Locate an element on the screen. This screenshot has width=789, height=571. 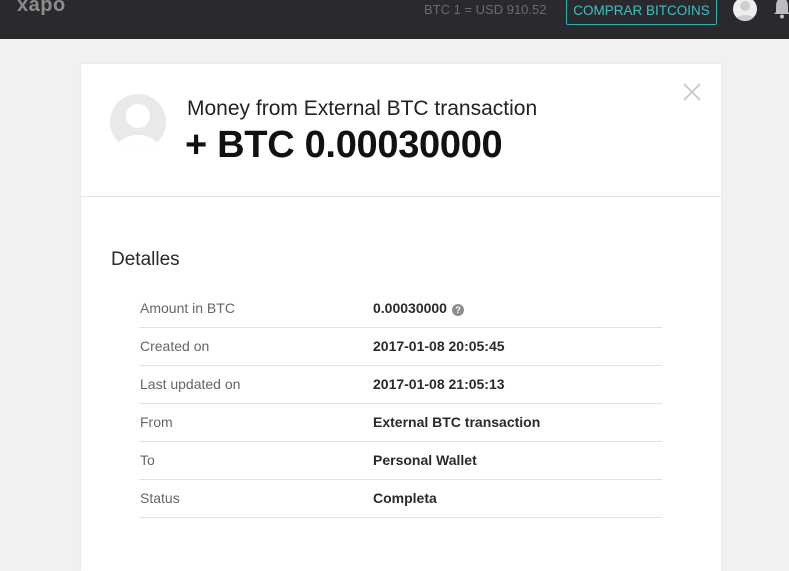
detail-row-created: Created on 2017-01-08 20:05:45 is located at coordinates (400, 347).